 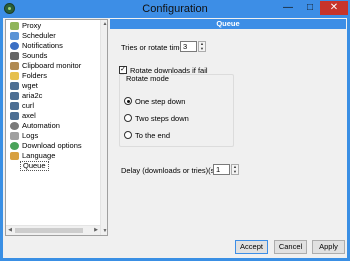 I want to click on scroll-up-icon: ▲, so click(x=104, y=24).